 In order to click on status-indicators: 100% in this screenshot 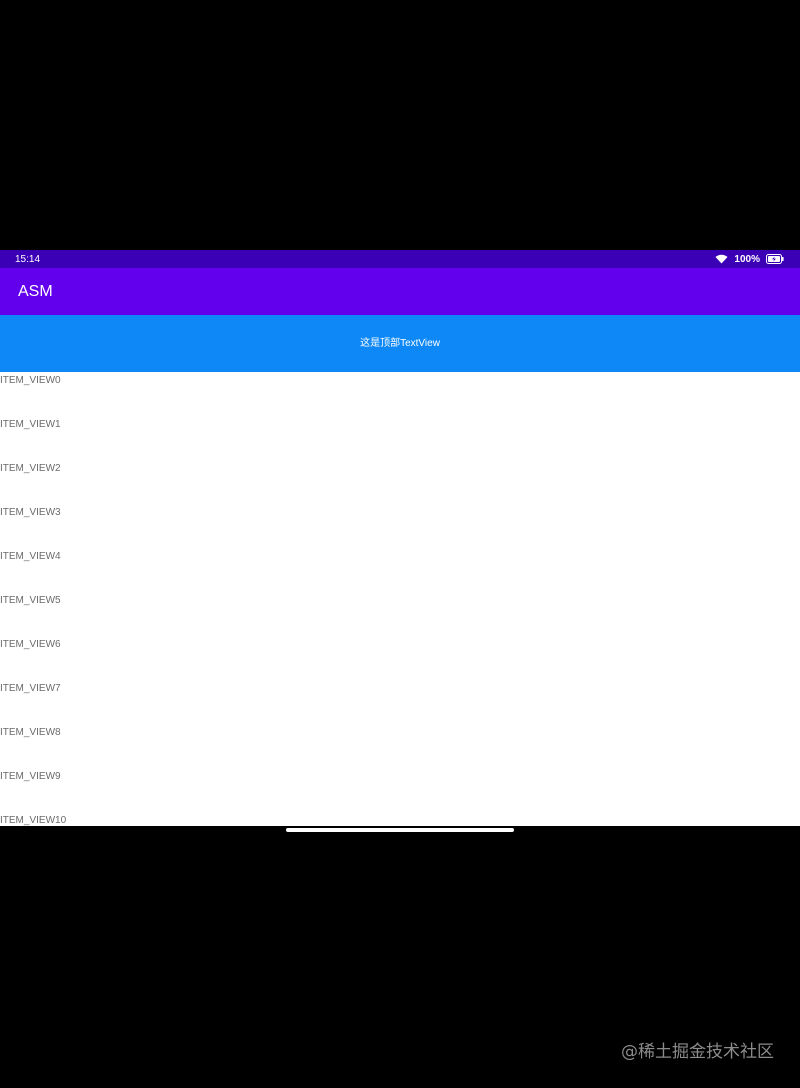, I will do `click(749, 259)`.